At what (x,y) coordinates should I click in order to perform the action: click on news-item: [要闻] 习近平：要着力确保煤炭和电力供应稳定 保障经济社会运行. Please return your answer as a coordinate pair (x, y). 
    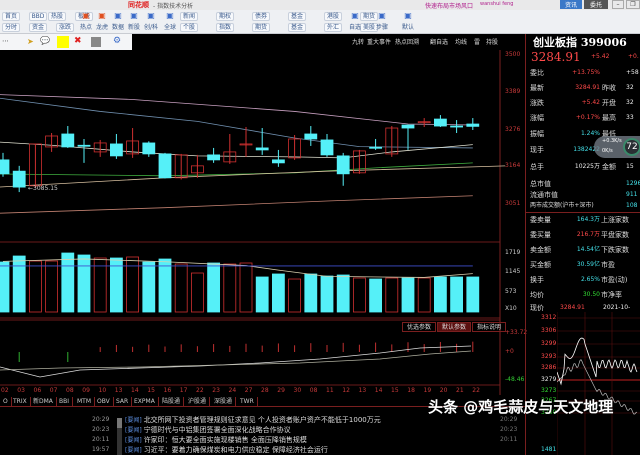
    Looking at the image, I should click on (226, 450).